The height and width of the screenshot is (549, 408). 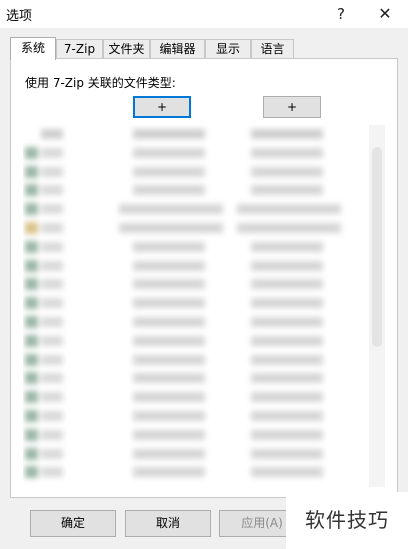 What do you see at coordinates (33, 48) in the screenshot?
I see `tab-system: 系统` at bounding box center [33, 48].